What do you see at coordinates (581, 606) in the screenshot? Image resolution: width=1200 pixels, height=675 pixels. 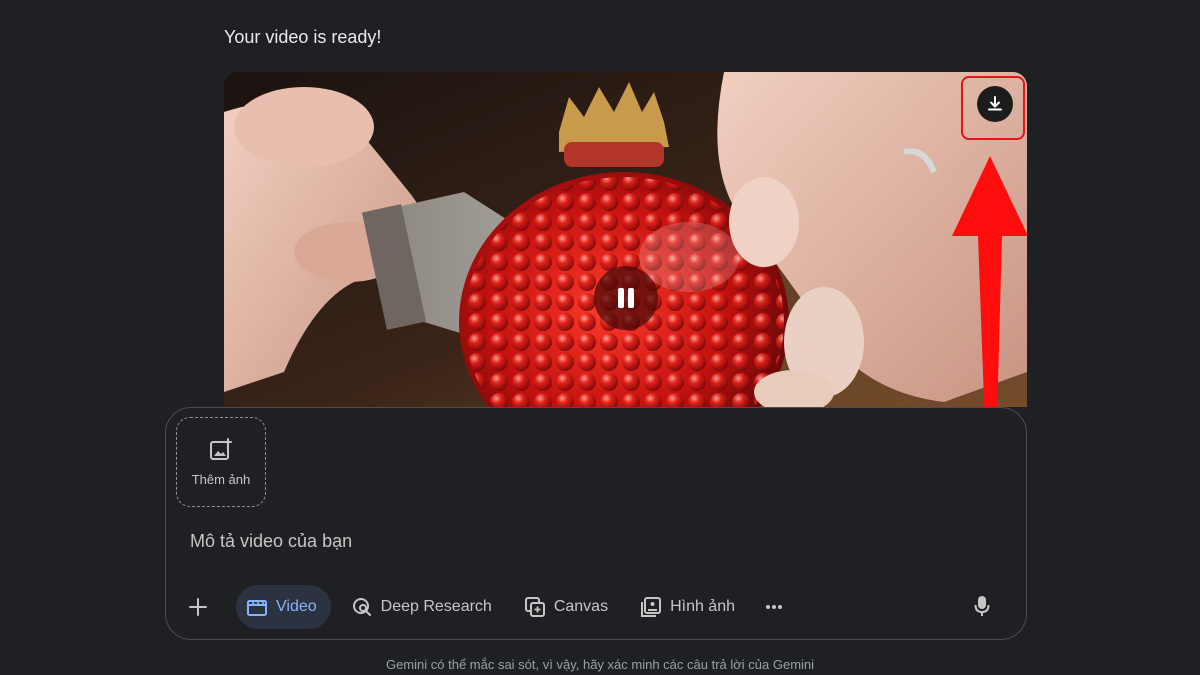 I see `tool-canvas-label: Canvas` at bounding box center [581, 606].